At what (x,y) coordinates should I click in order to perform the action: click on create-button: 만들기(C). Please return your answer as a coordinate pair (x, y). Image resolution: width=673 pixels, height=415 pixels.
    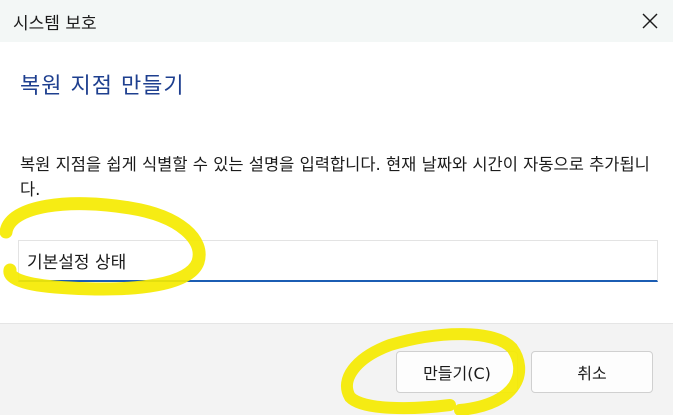
    Looking at the image, I should click on (457, 372).